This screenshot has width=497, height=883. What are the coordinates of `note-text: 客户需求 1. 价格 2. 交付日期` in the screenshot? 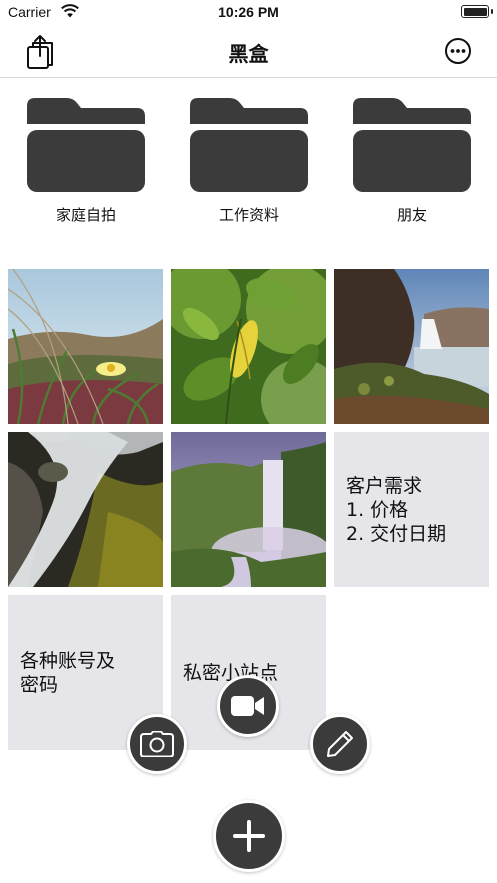 It's located at (396, 510).